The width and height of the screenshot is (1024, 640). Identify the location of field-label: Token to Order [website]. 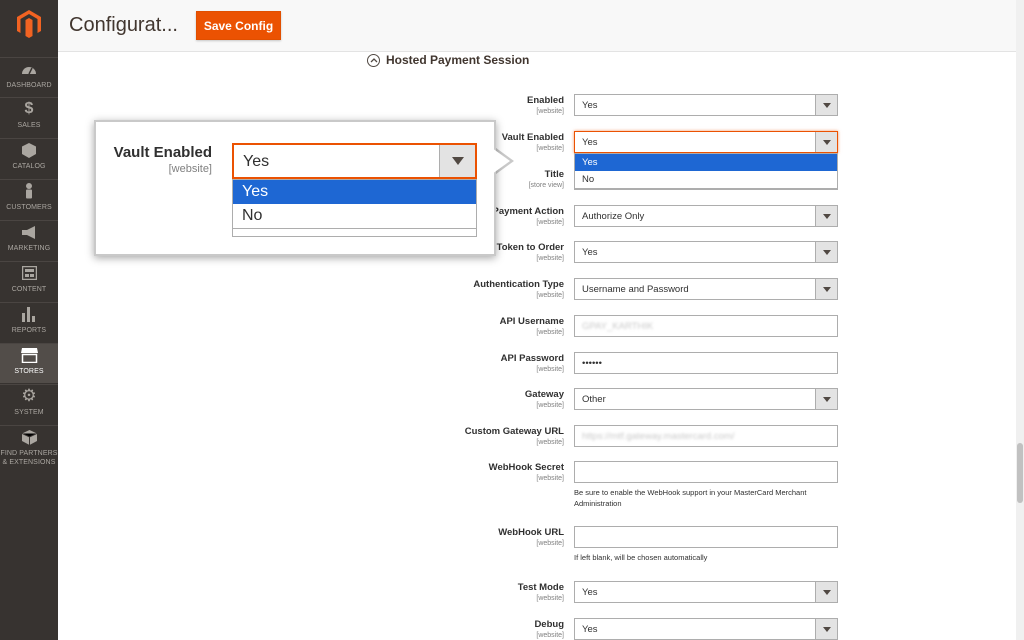
(530, 252).